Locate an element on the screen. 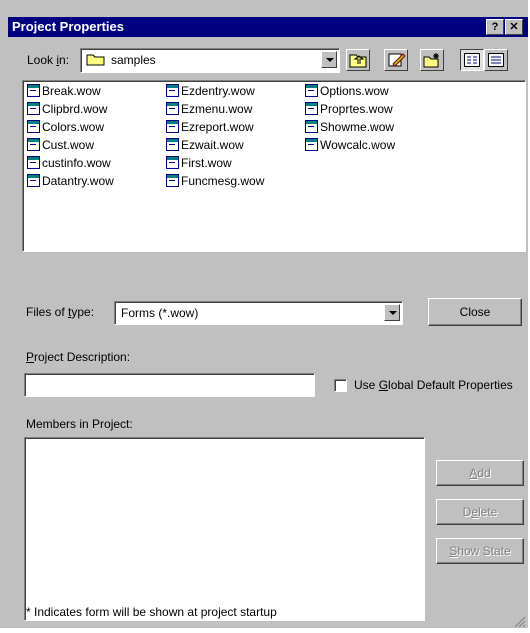  file-name: Clipbrd.wow is located at coordinates (75, 109).